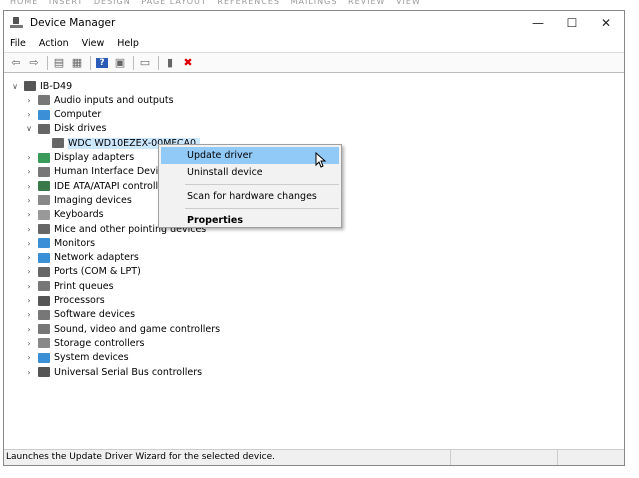 Image resolution: width=639 pixels, height=478 pixels. I want to click on tree-item: › IDE ATA/ATAPI controllers, so click(98, 186).